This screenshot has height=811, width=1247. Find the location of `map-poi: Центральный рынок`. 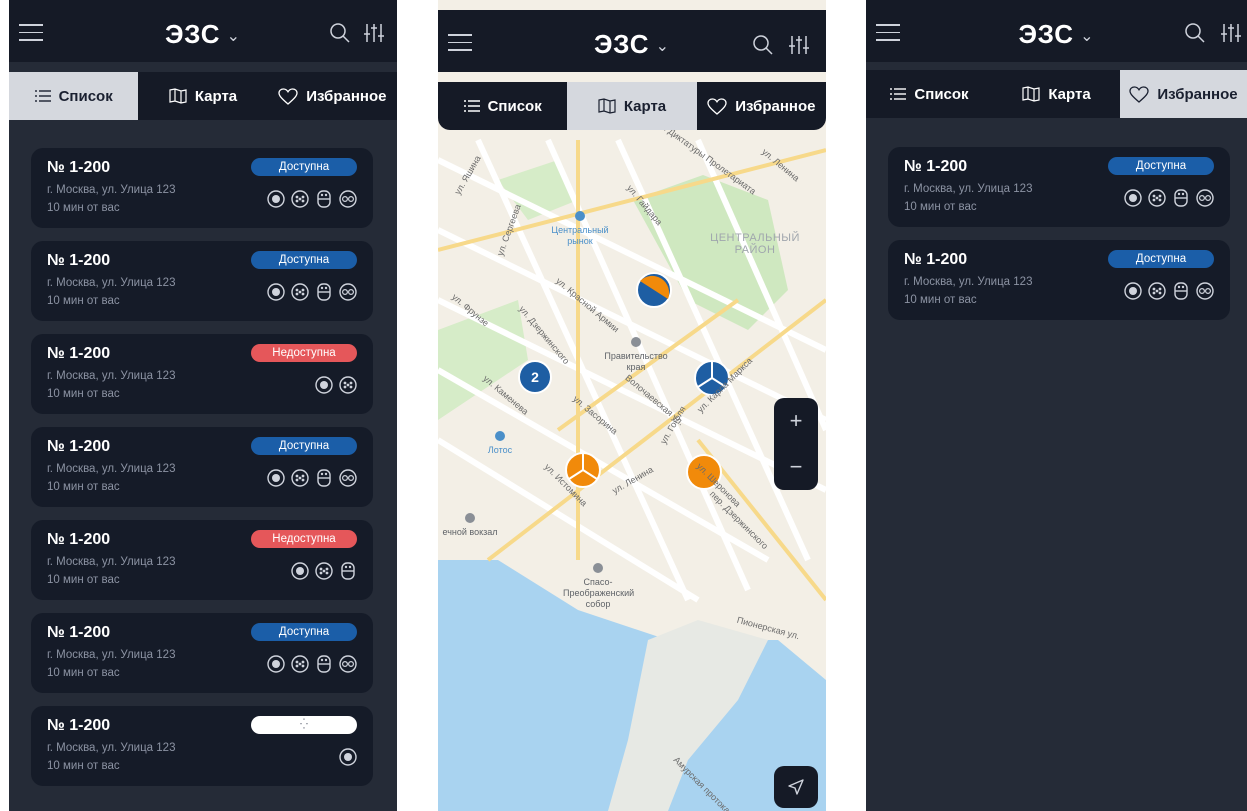

map-poi: Центральный рынок is located at coordinates (580, 228).